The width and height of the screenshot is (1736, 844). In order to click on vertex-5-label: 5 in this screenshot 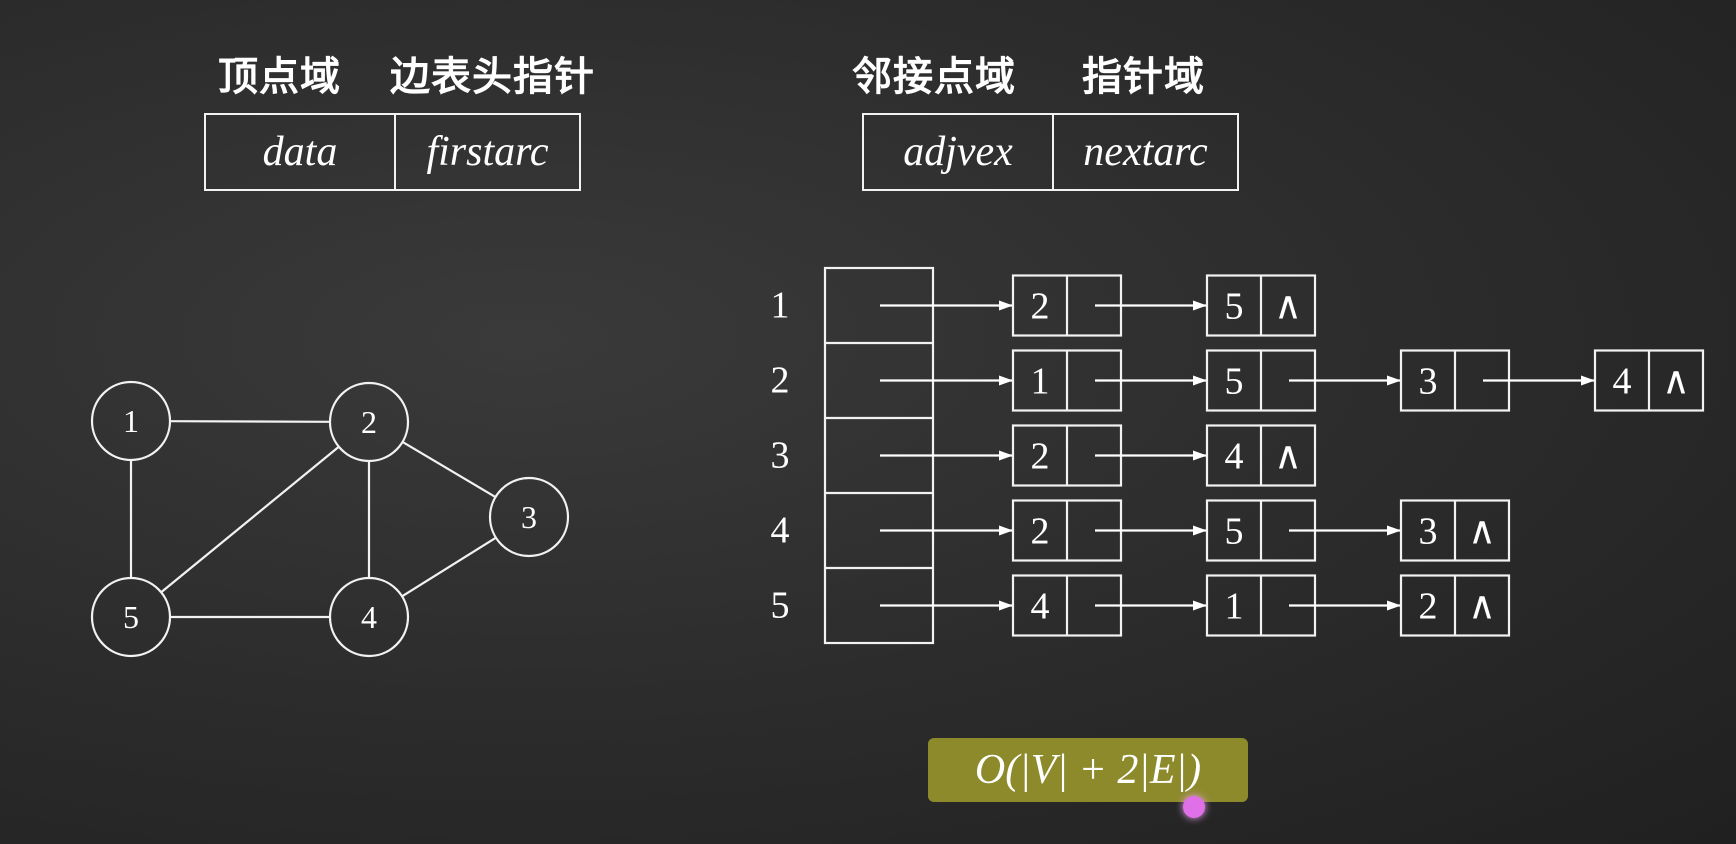, I will do `click(131, 617)`.